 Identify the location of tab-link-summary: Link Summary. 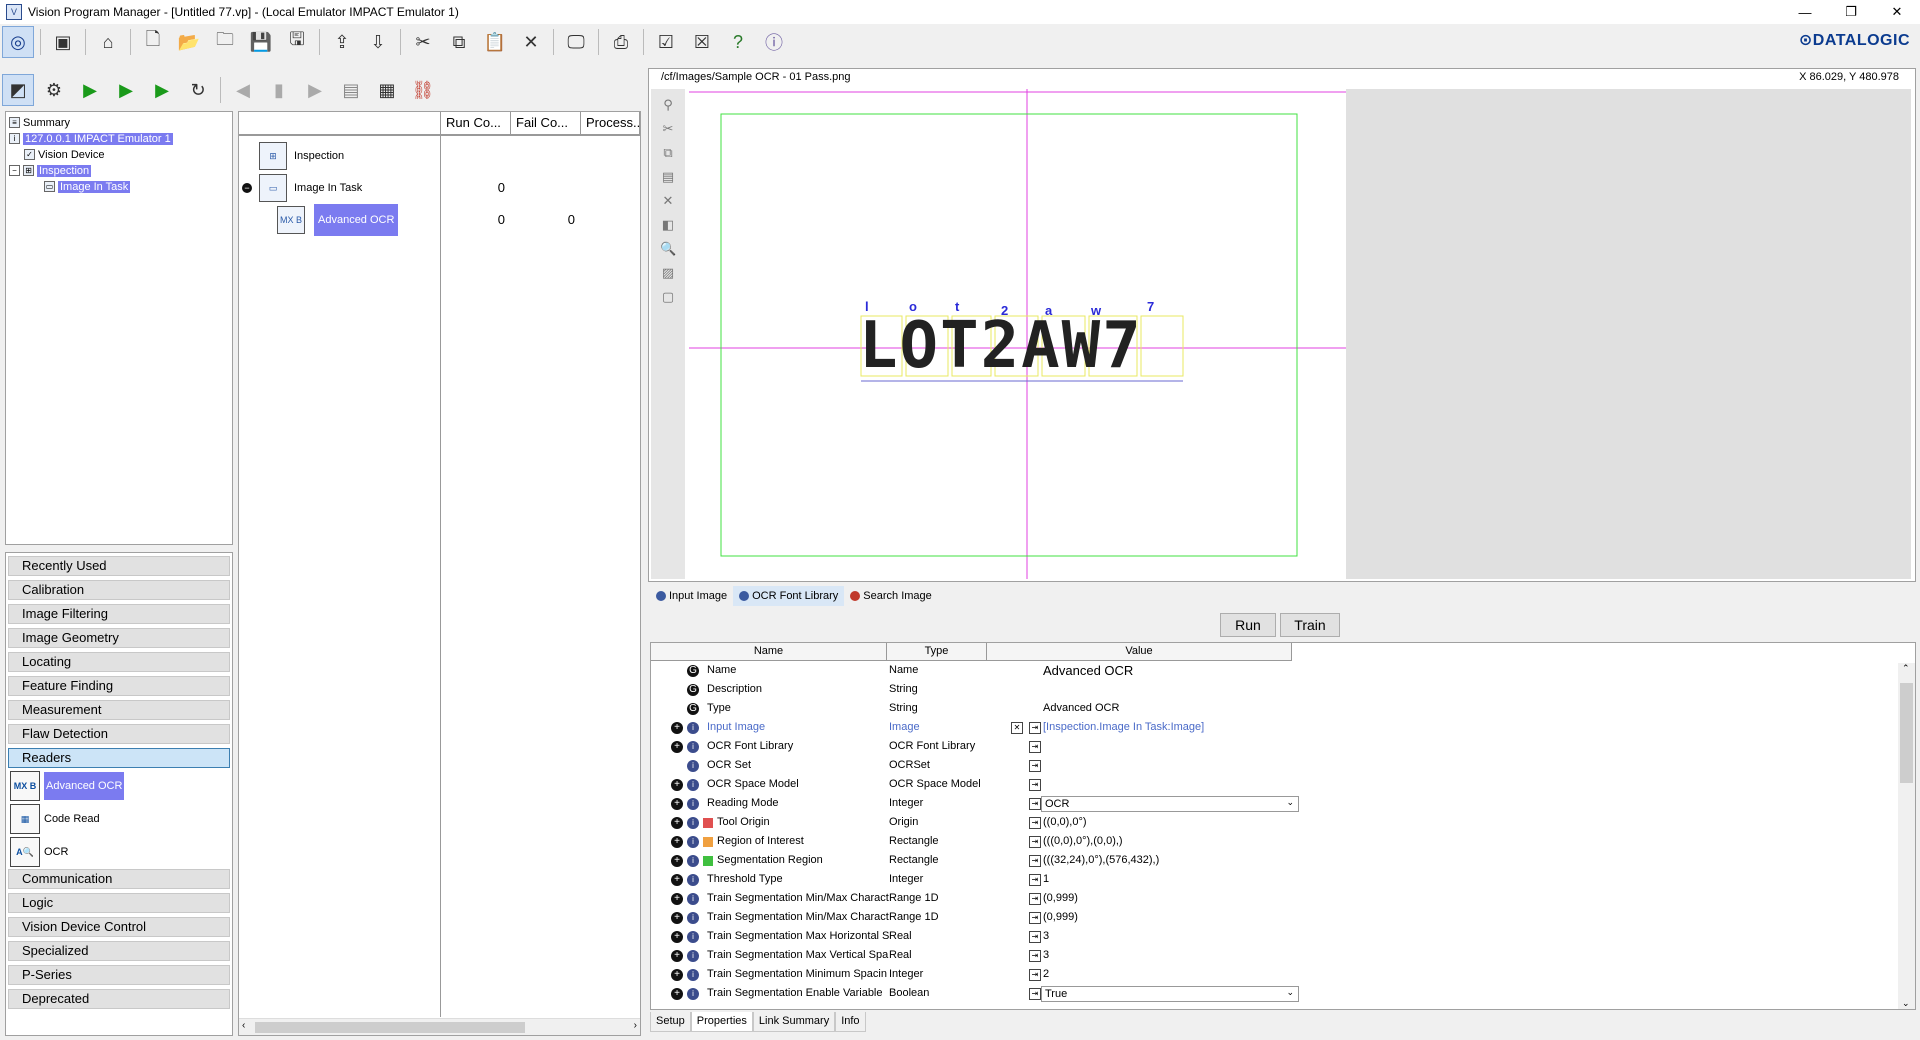
(794, 1022).